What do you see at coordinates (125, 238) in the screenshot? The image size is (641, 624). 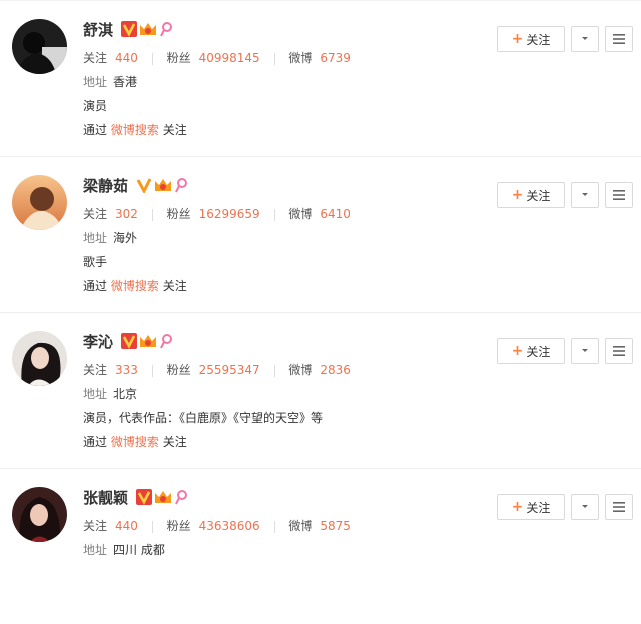 I see `location-value: 海外` at bounding box center [125, 238].